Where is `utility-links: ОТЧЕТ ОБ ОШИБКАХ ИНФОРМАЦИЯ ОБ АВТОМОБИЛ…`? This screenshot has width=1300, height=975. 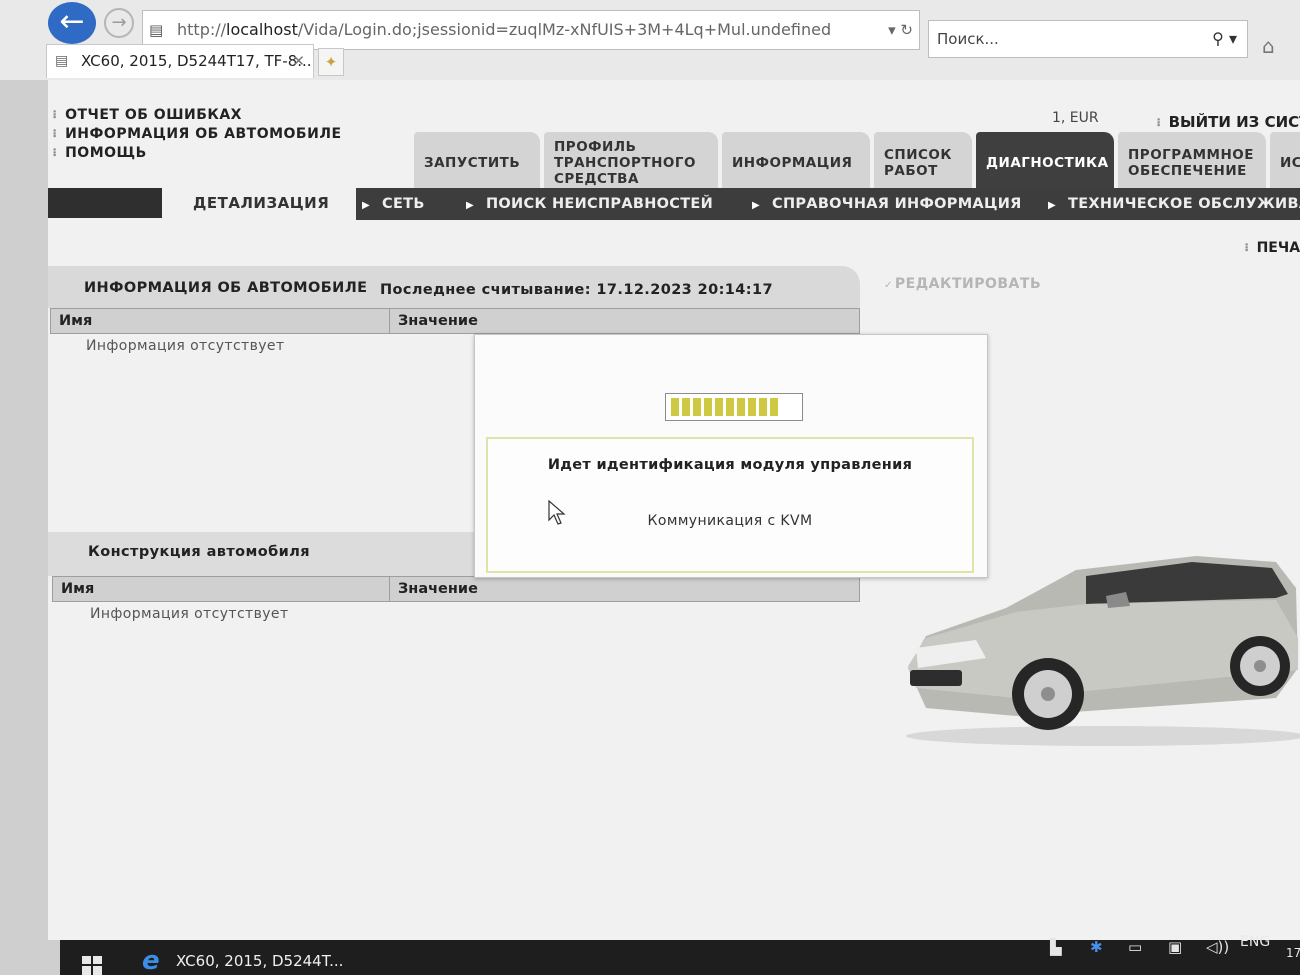
utility-links: ОТЧЕТ ОБ ОШИБКАХ ИНФОРМАЦИЯ ОБ АВТОМОБИЛ… is located at coordinates (197, 134).